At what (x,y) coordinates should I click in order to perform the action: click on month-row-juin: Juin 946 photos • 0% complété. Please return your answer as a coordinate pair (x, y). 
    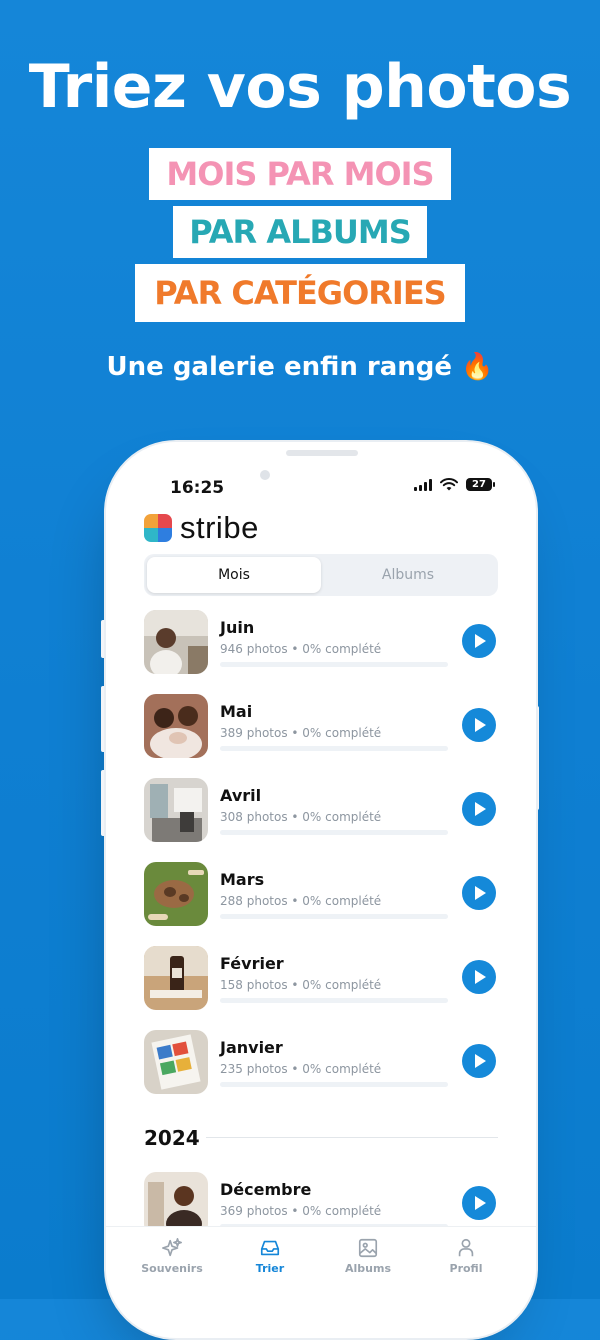
    Looking at the image, I should click on (321, 648).